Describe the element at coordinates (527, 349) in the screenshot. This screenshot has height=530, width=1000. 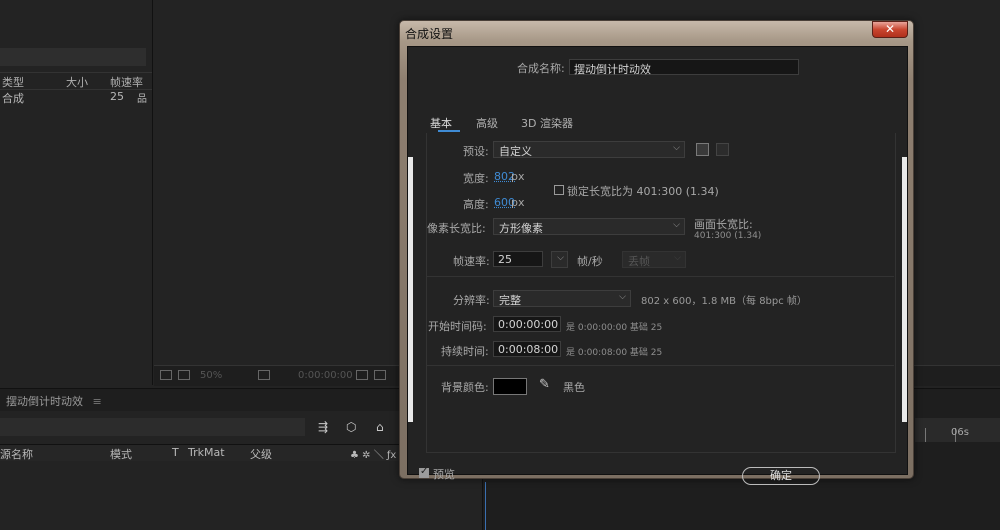
I see `duration-input: 0:00:08:00` at that location.